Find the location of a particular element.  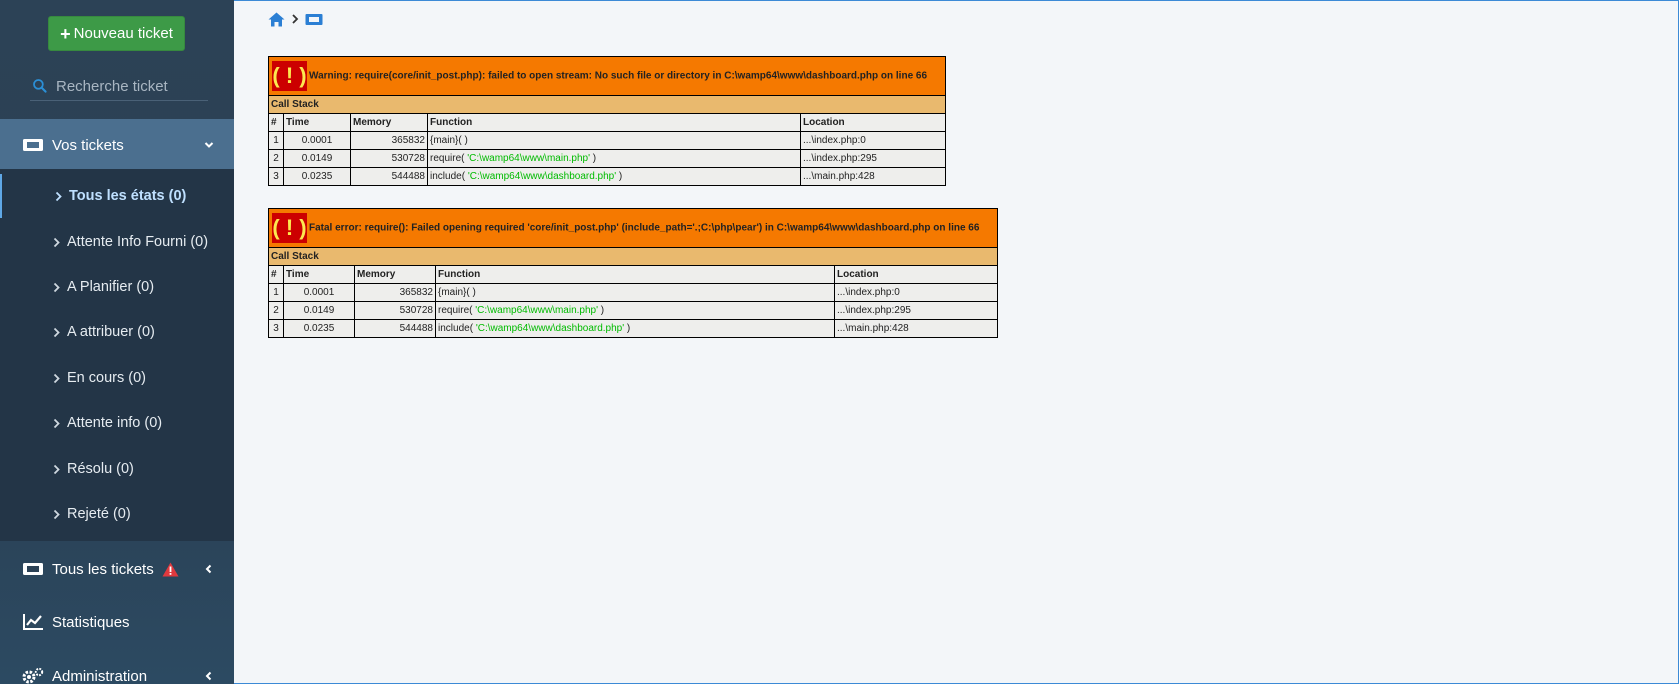

function-name: include( is located at coordinates (449, 176).